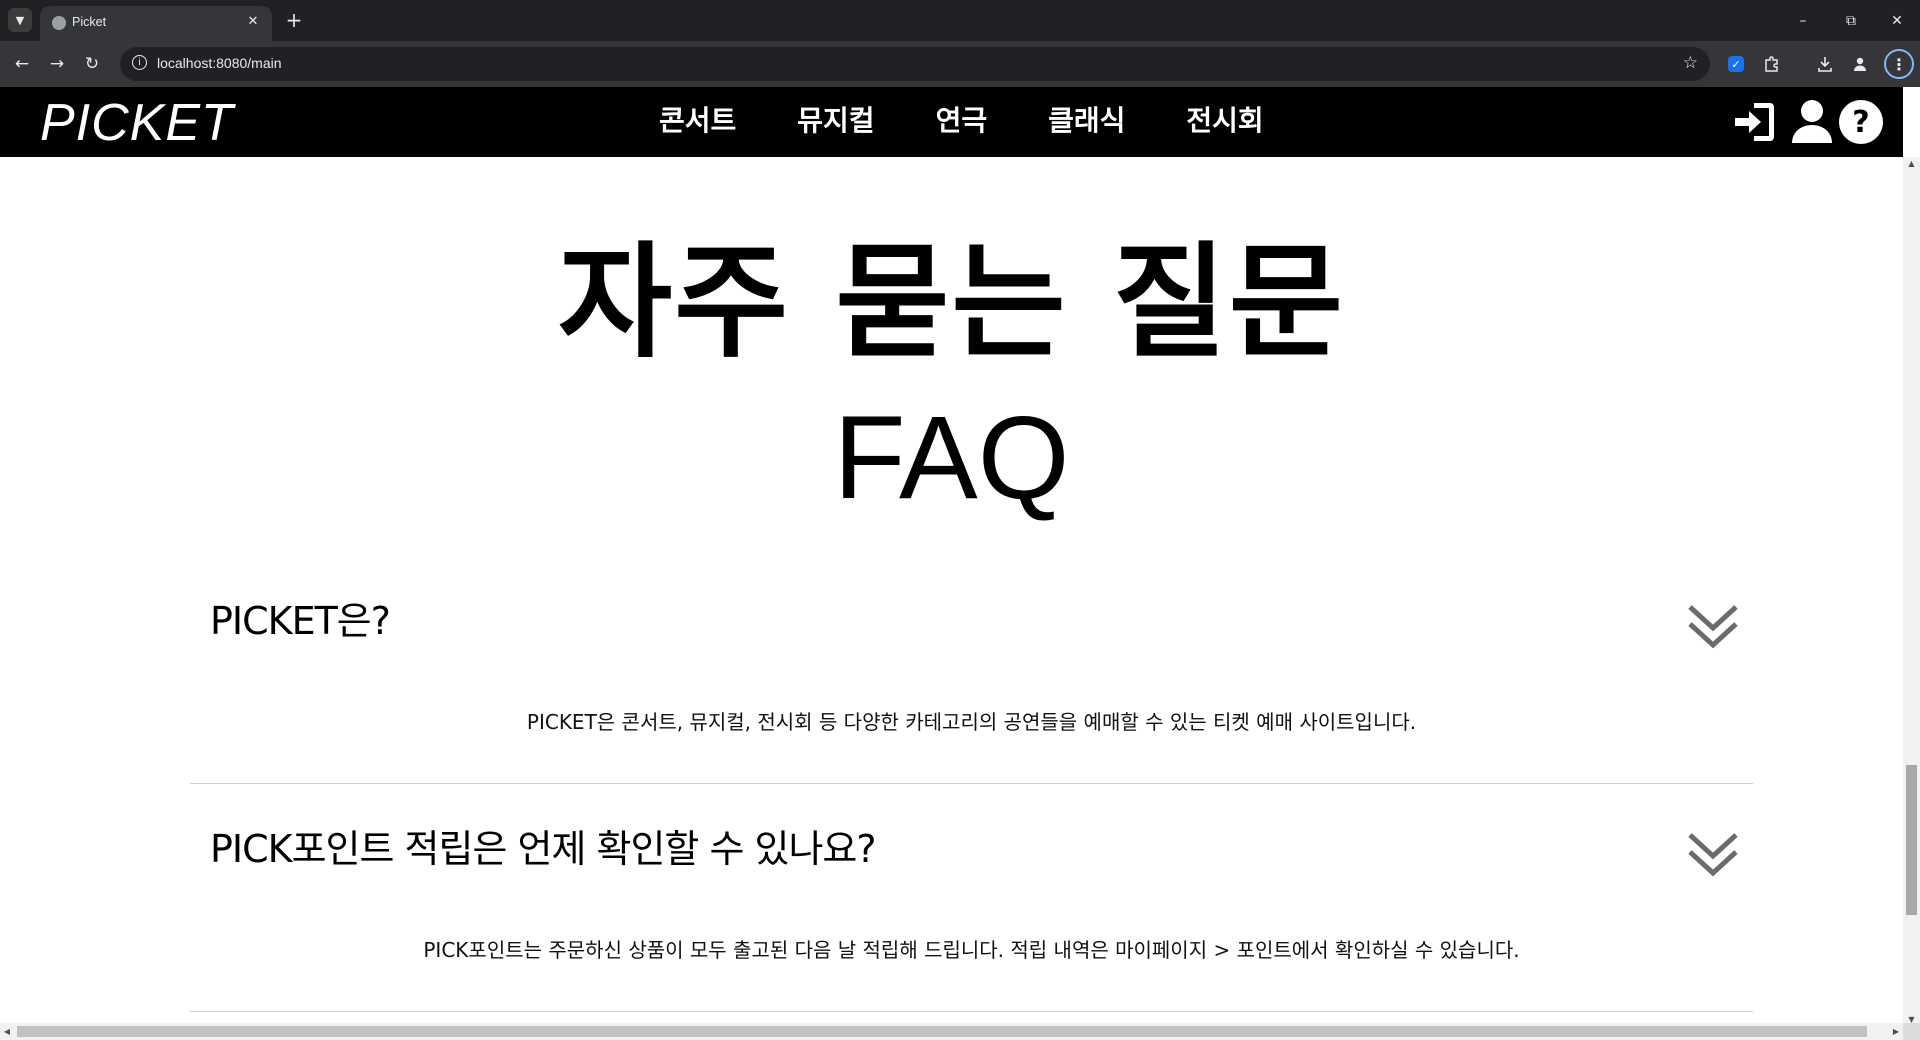 This screenshot has width=1920, height=1040. I want to click on browser-tab-bar: ▼ Picket ✕ + – ⧉ ✕, so click(960, 20).